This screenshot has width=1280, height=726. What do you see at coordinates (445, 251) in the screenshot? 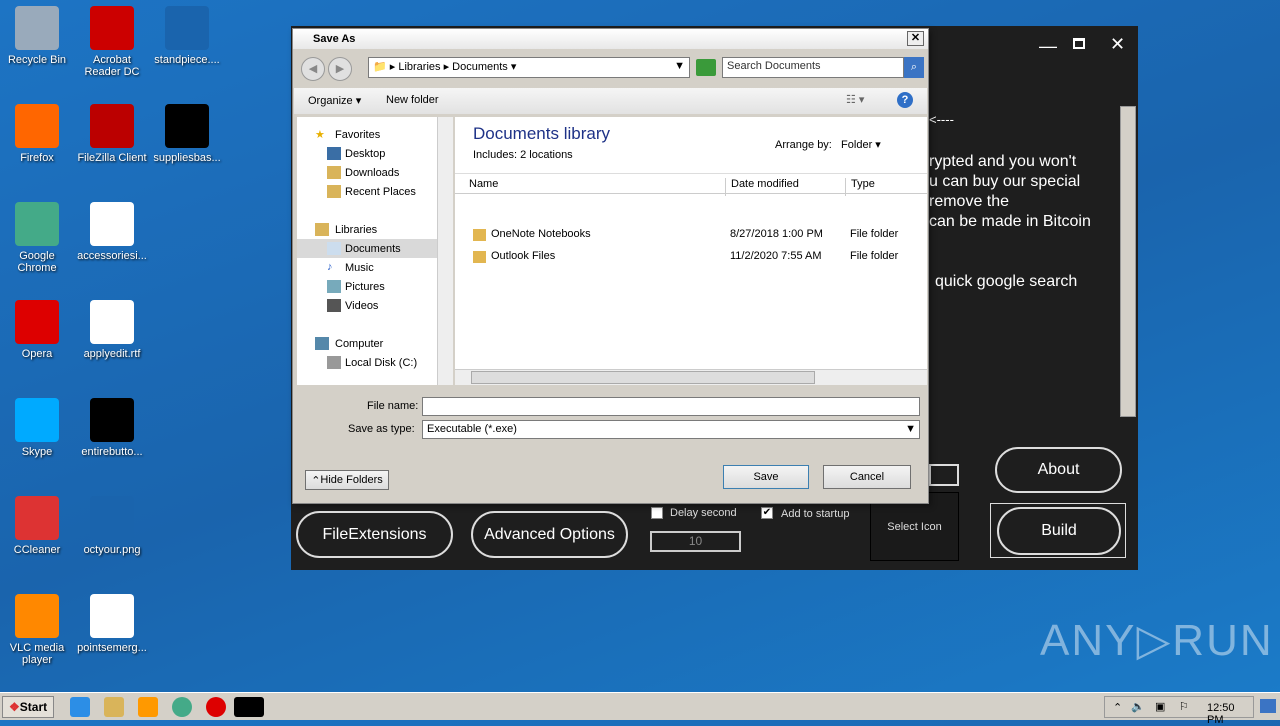
I see `nav-scrollbar` at bounding box center [445, 251].